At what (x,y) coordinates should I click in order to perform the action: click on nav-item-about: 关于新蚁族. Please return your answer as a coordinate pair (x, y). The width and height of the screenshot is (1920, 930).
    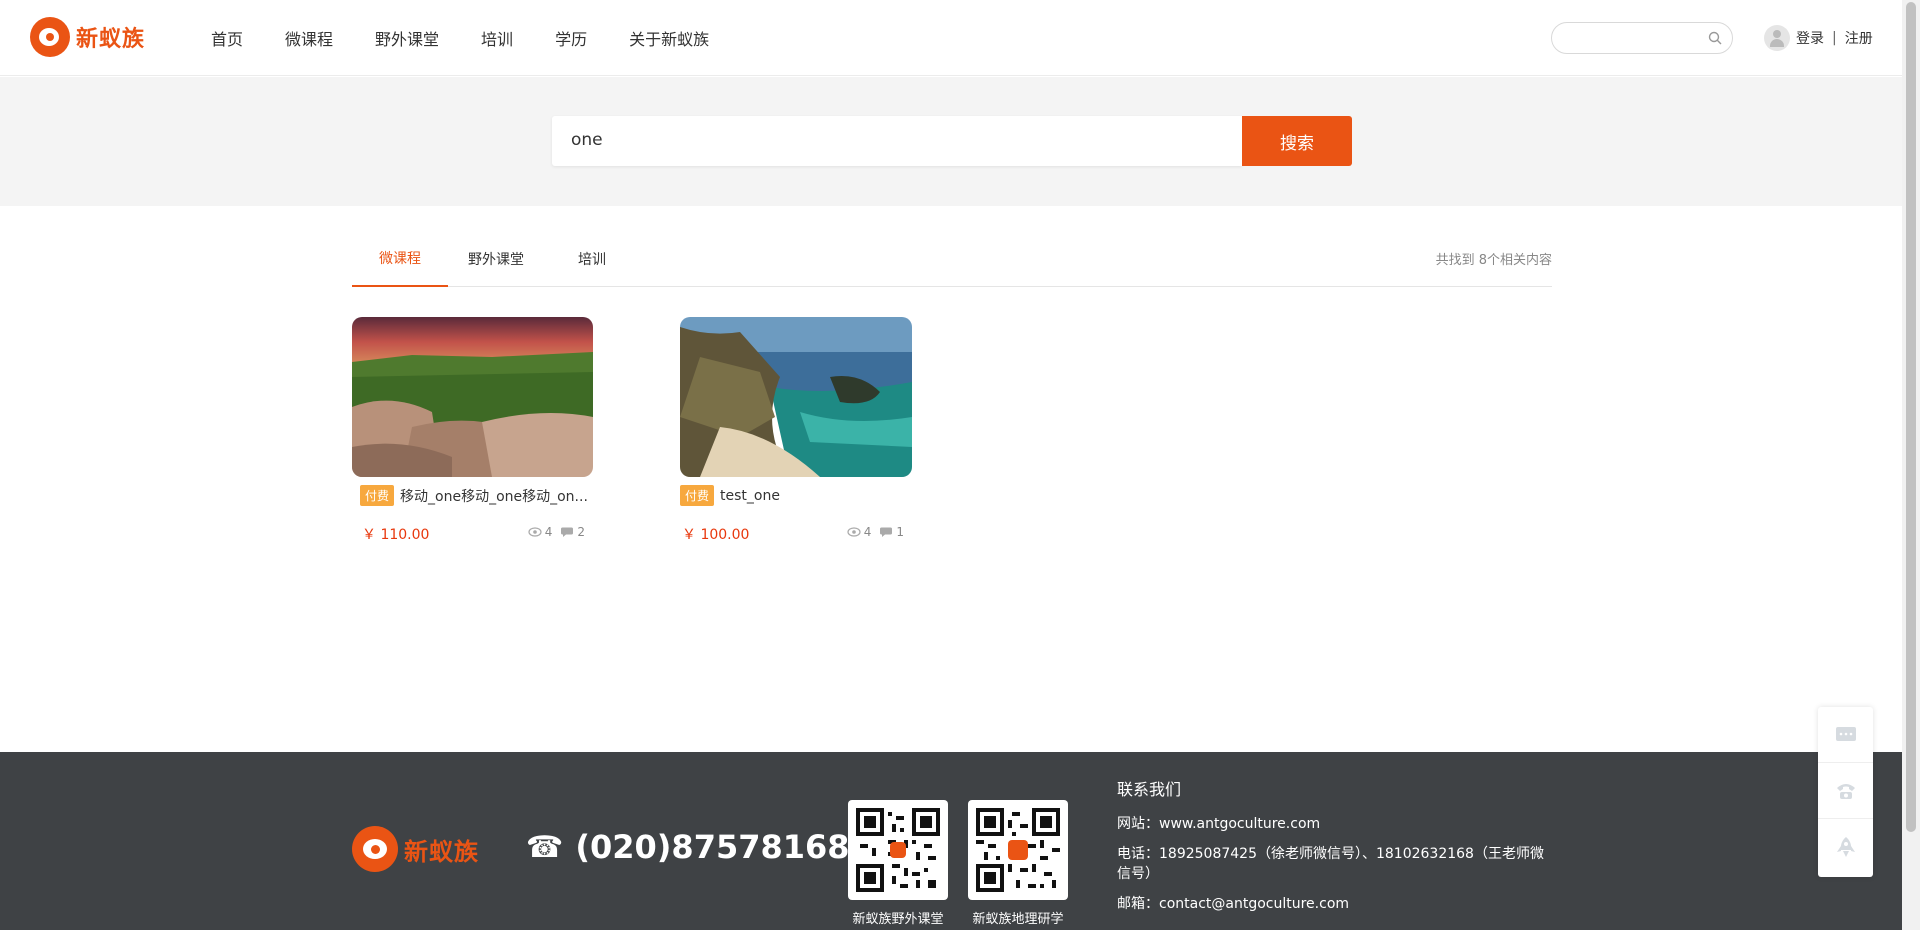
    Looking at the image, I should click on (669, 38).